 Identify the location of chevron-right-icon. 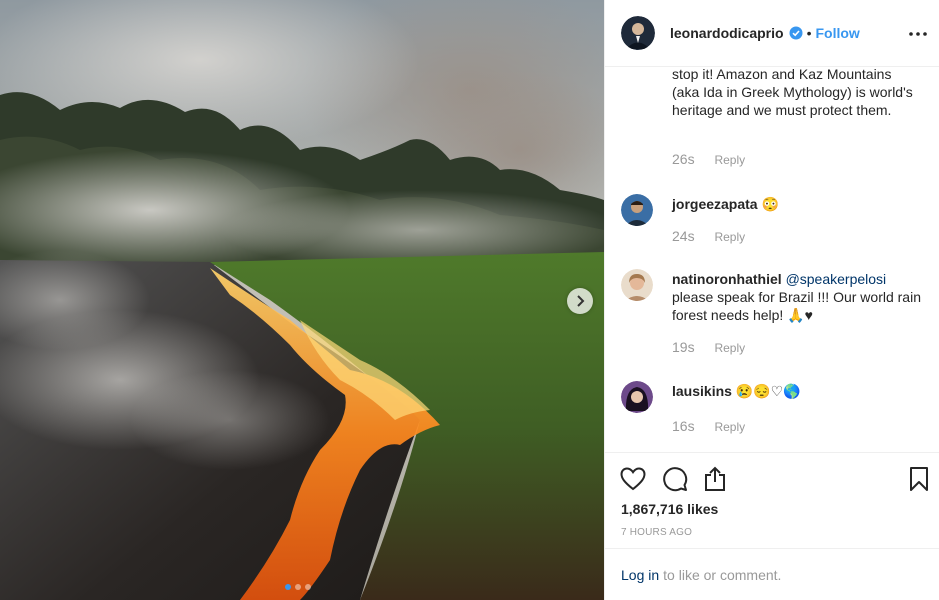
(580, 301).